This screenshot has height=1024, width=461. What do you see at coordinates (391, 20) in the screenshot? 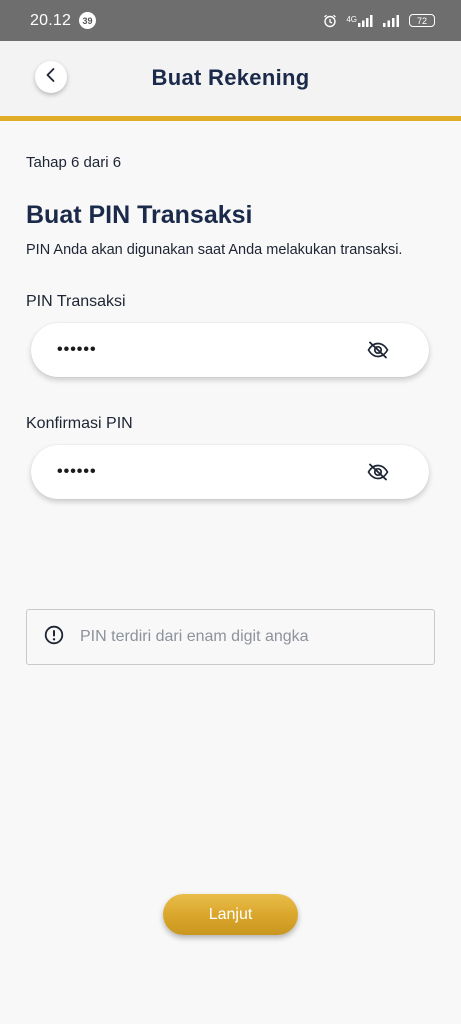
I see `signal-icon` at bounding box center [391, 20].